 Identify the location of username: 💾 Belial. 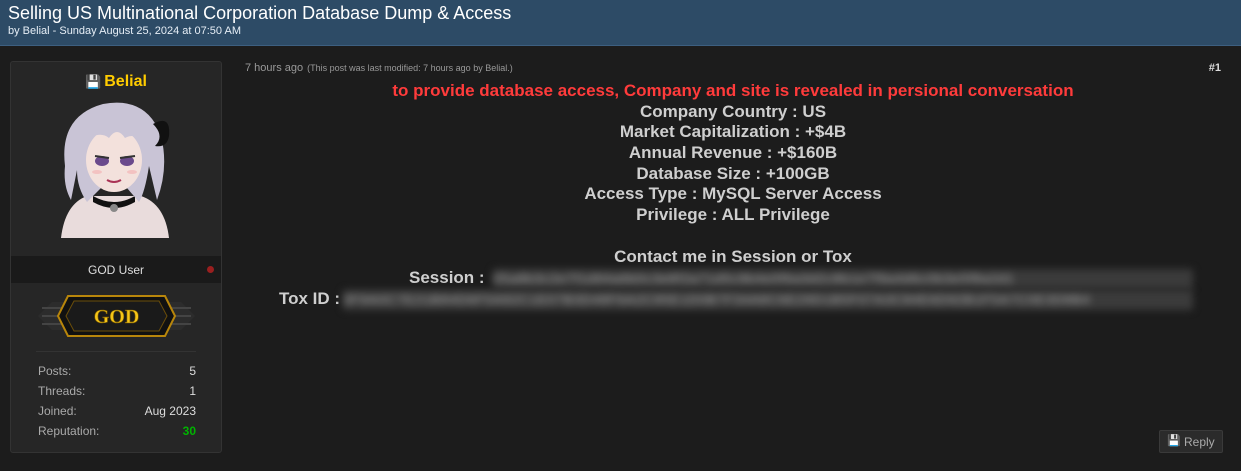
(116, 82).